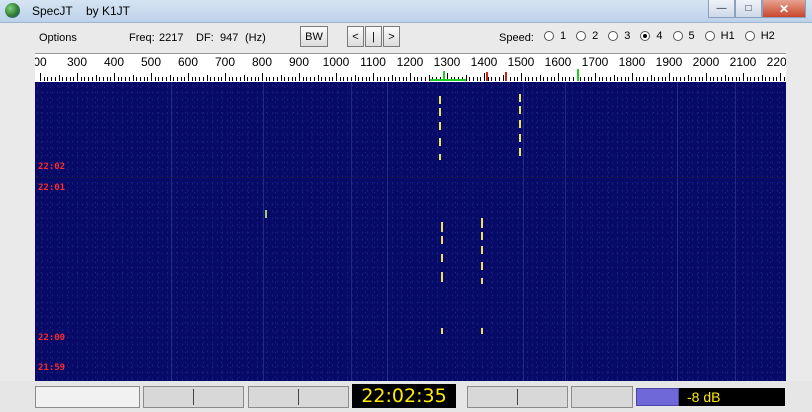 Image resolution: width=812 pixels, height=412 pixels. What do you see at coordinates (142, 38) in the screenshot?
I see `freq-label: Freq:` at bounding box center [142, 38].